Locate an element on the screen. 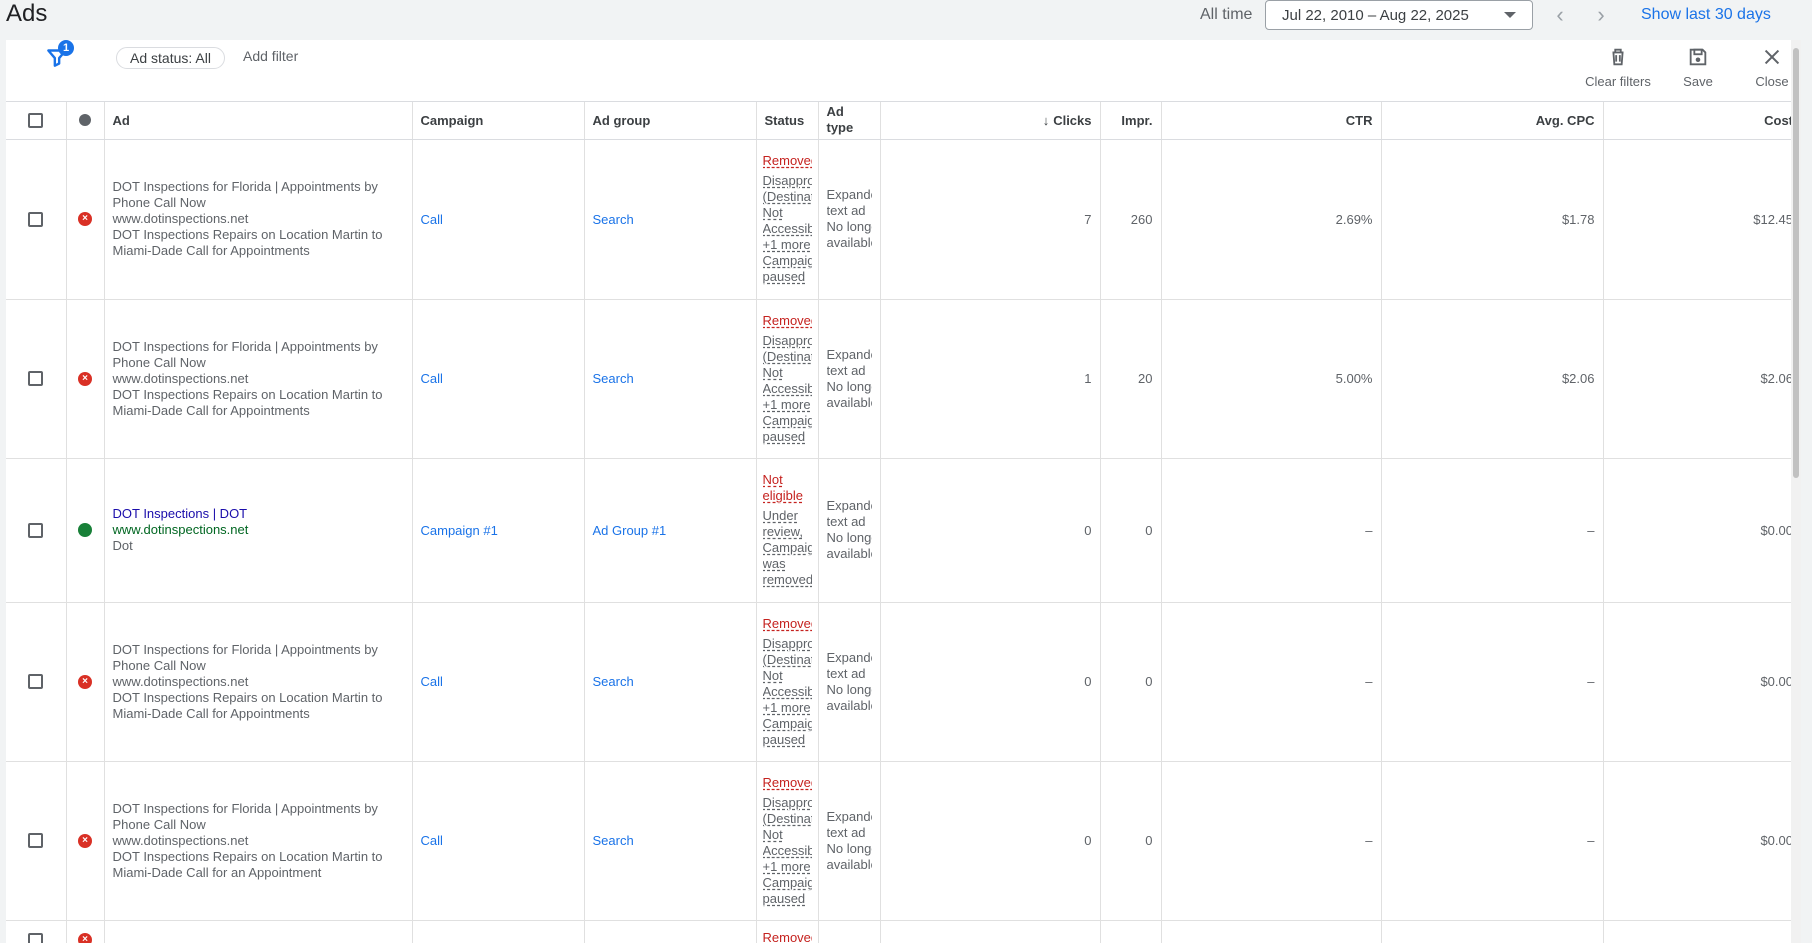 Image resolution: width=1812 pixels, height=943 pixels. vertical-scrollbar is located at coordinates (1796, 491).